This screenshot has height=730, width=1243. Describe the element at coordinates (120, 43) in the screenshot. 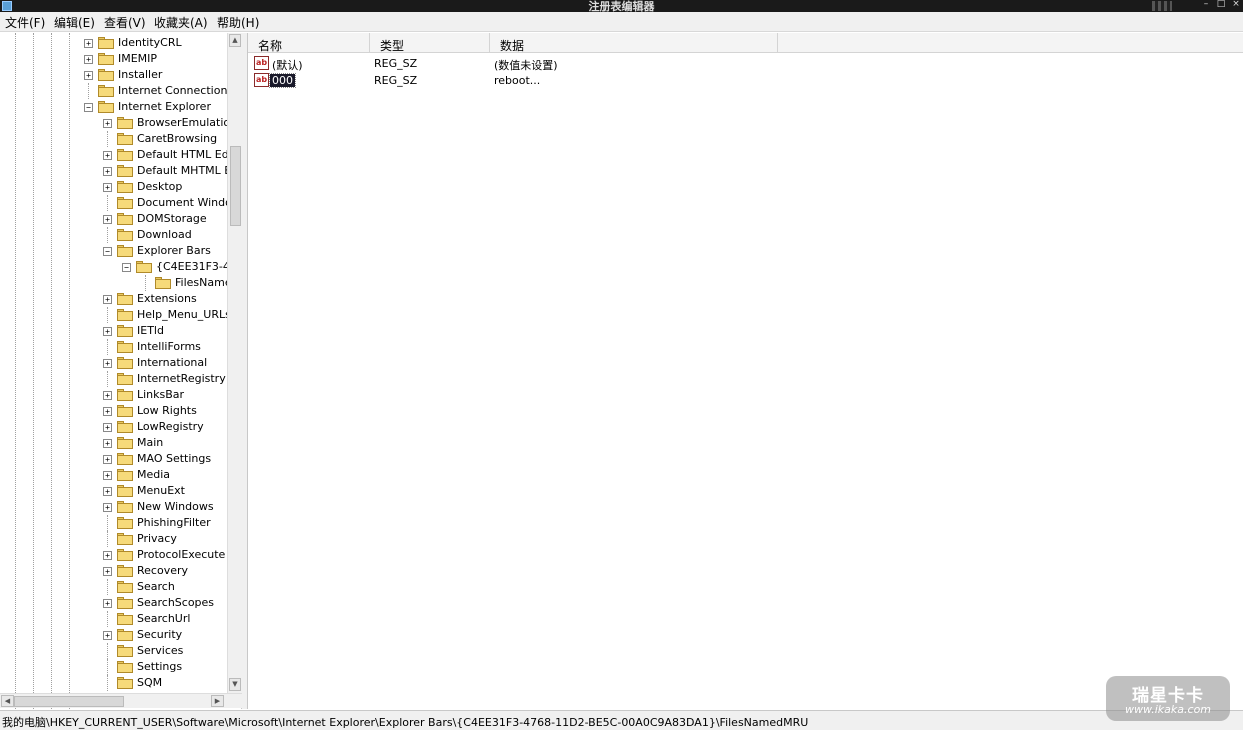

I see `tree-node: + IdentityCRL` at that location.